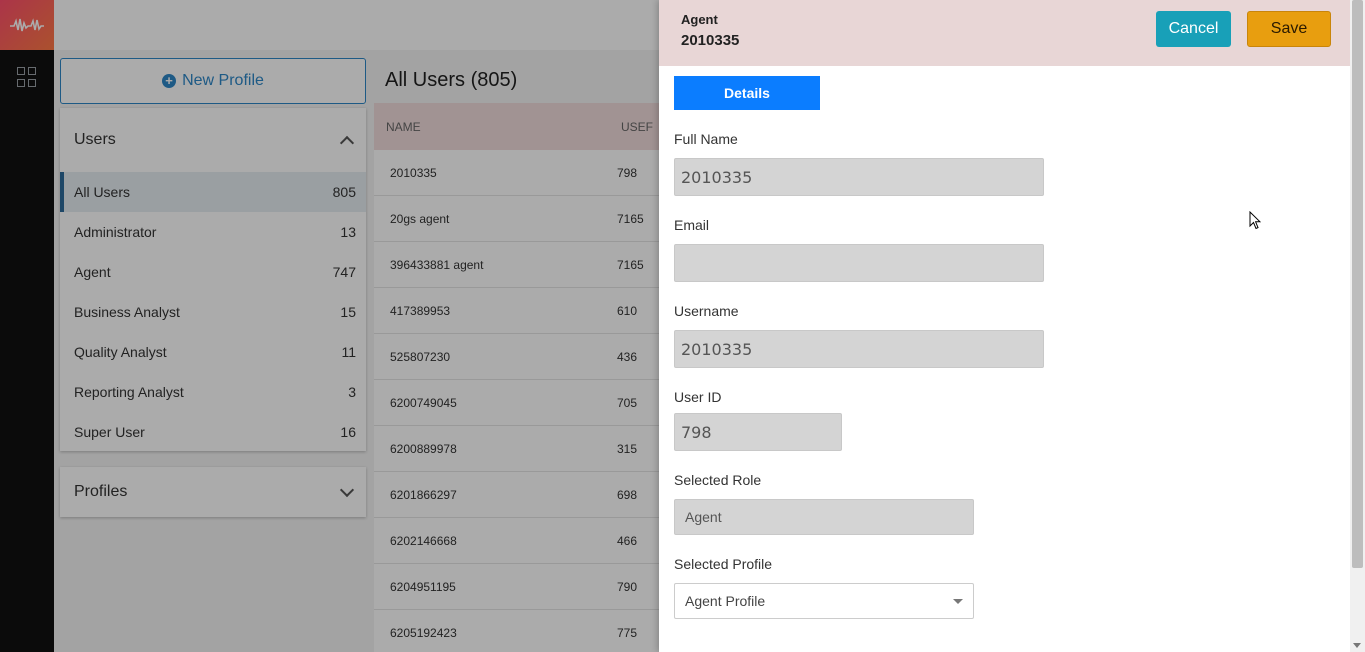 The height and width of the screenshot is (652, 1365). Describe the element at coordinates (699, 19) in the screenshot. I see `drawer-role: Agent` at that location.